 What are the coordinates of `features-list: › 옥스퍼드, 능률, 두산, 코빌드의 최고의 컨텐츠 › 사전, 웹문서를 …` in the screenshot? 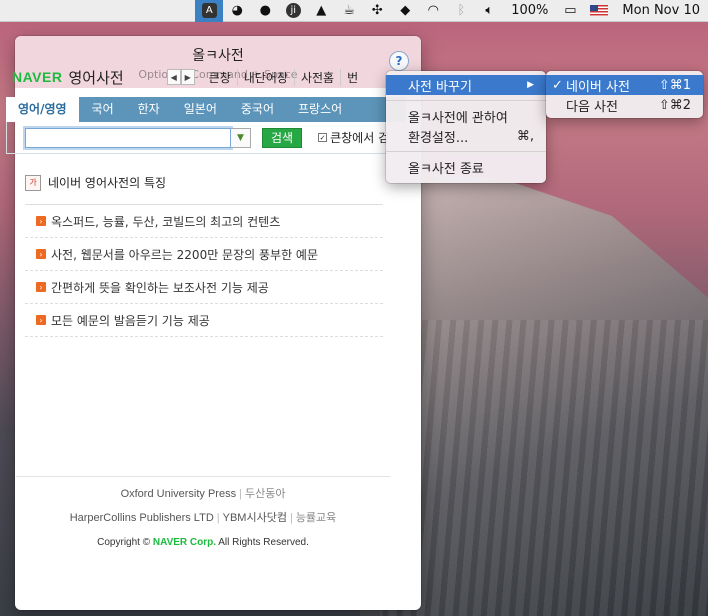 It's located at (204, 270).